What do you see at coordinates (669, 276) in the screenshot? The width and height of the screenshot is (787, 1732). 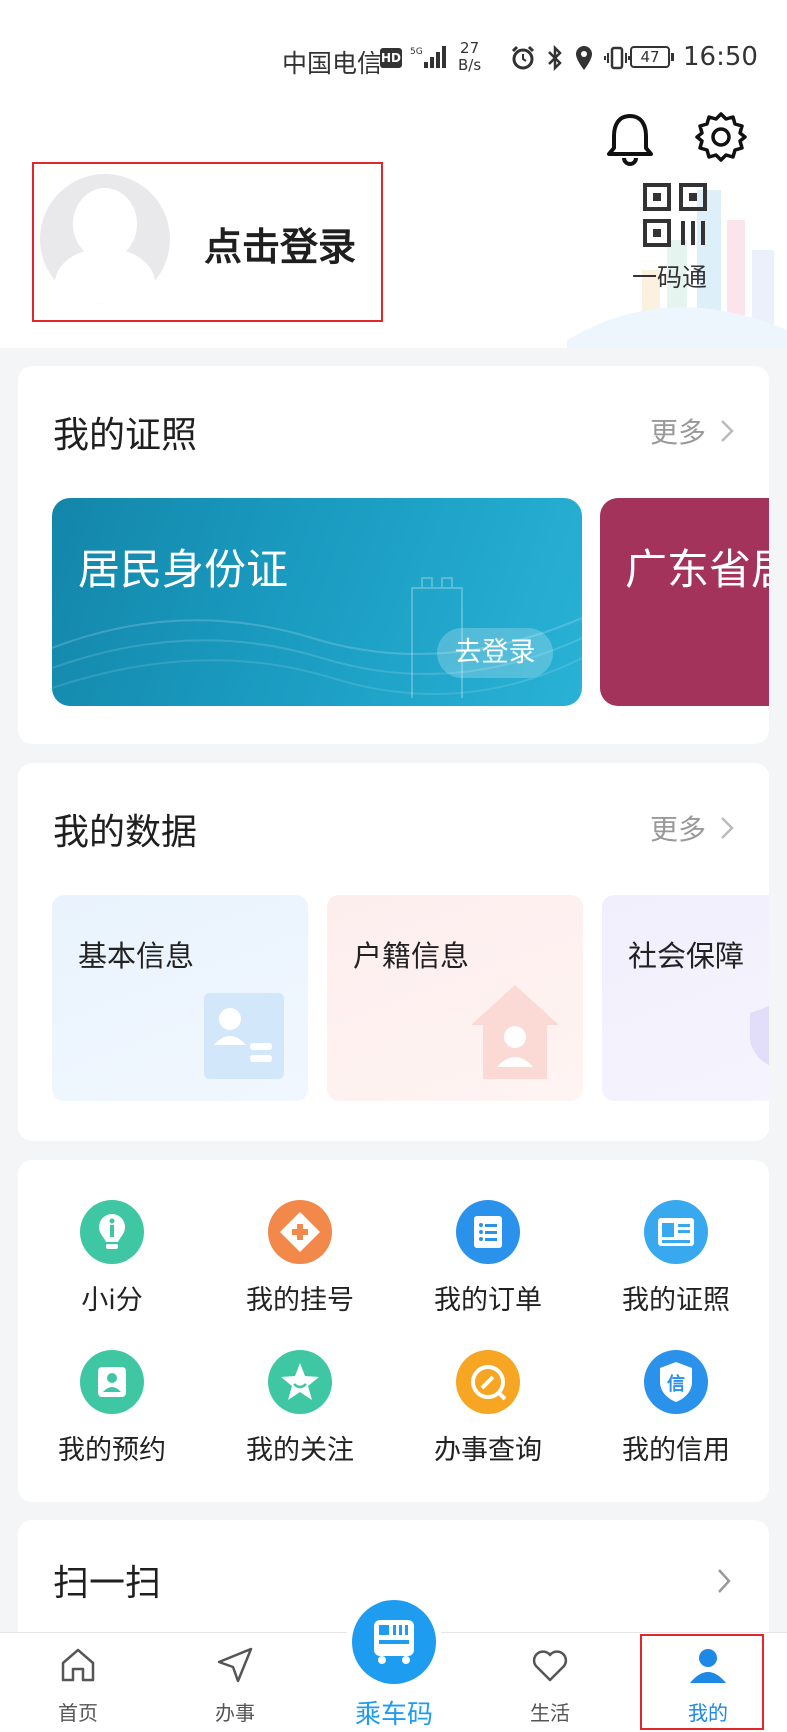 I see `qr-code-label: 一码通` at bounding box center [669, 276].